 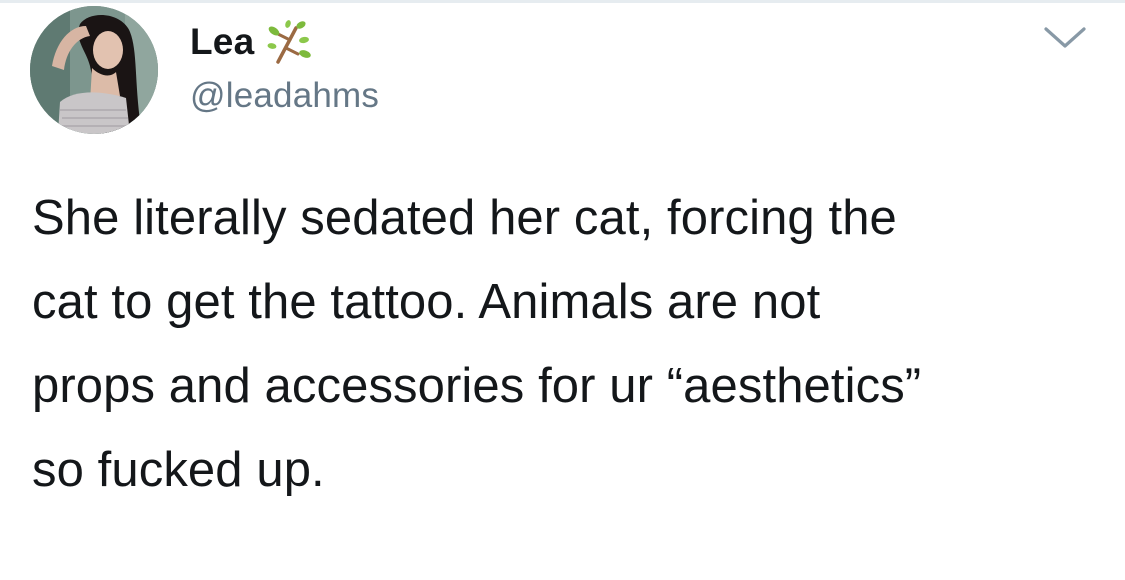 What do you see at coordinates (284, 96) in the screenshot?
I see `user-handle: @leadahms` at bounding box center [284, 96].